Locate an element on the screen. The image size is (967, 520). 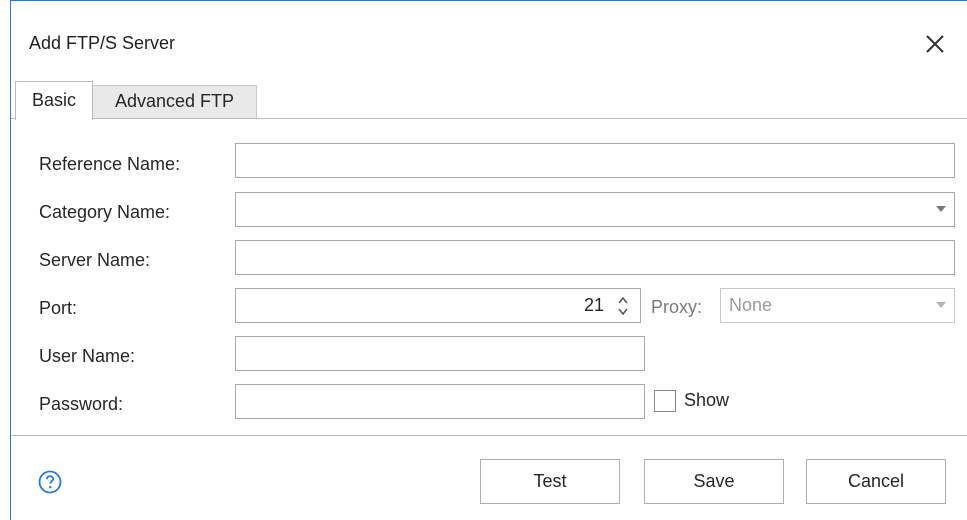
cancel-button: Cancel is located at coordinates (876, 481).